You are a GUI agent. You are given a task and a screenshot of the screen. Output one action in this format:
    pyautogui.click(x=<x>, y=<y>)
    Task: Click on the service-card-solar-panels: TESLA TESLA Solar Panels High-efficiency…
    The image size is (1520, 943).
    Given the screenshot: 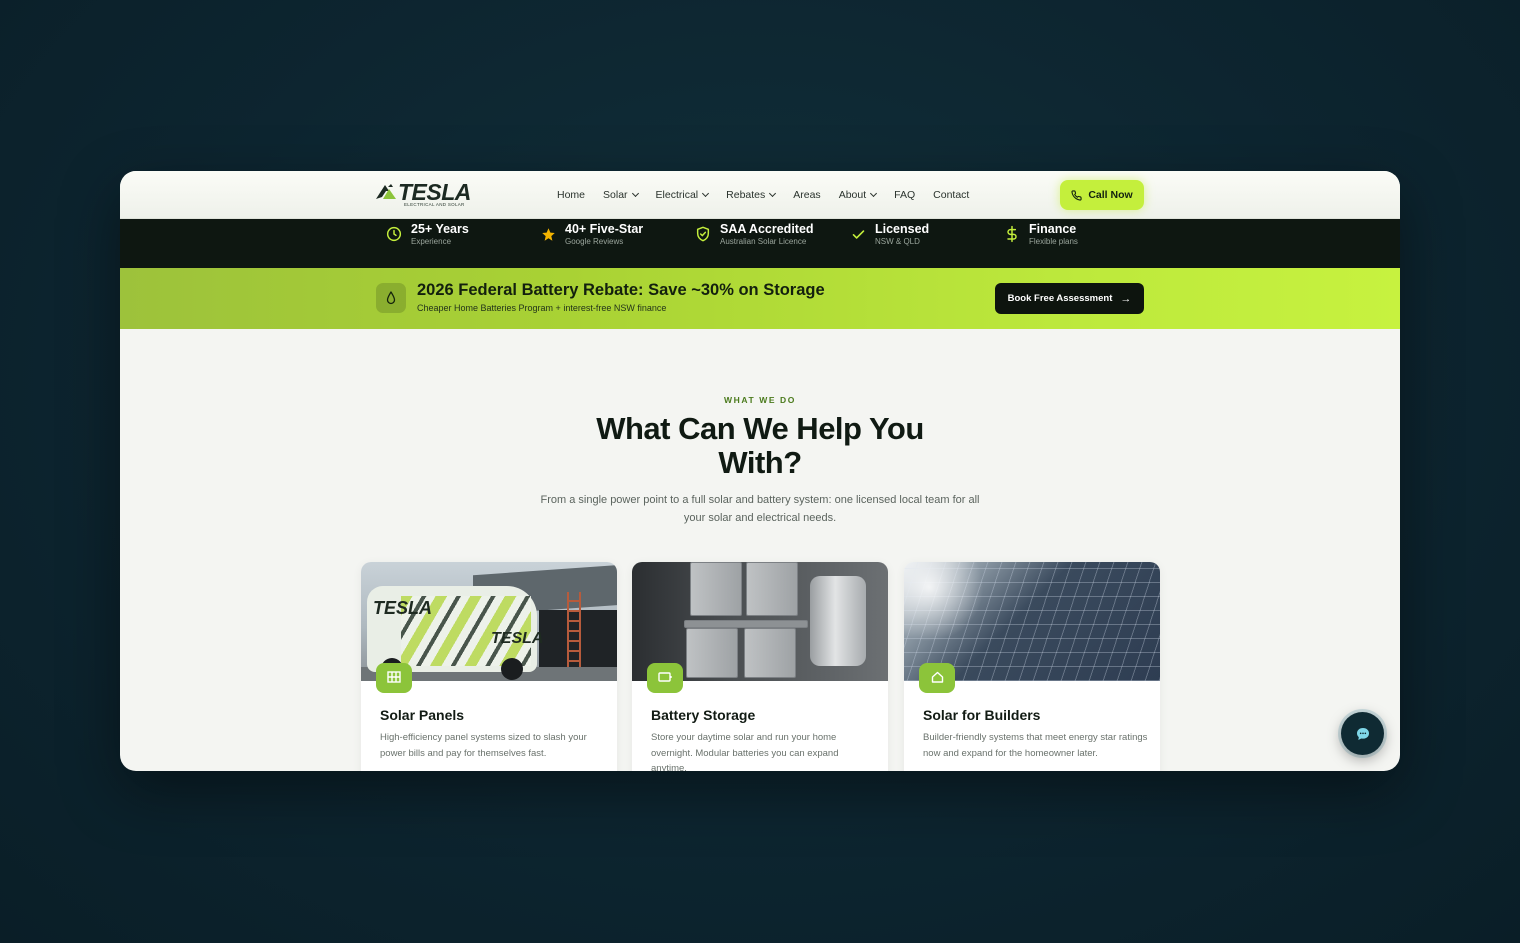 What is the action you would take?
    pyautogui.click(x=489, y=666)
    